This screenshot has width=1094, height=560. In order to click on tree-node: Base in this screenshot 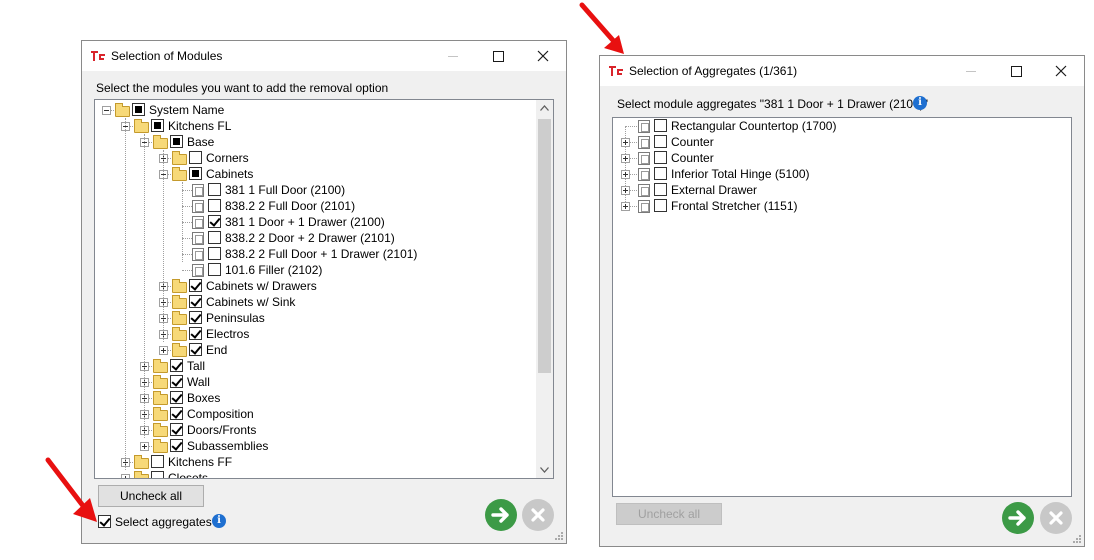, I will do `click(315, 142)`.